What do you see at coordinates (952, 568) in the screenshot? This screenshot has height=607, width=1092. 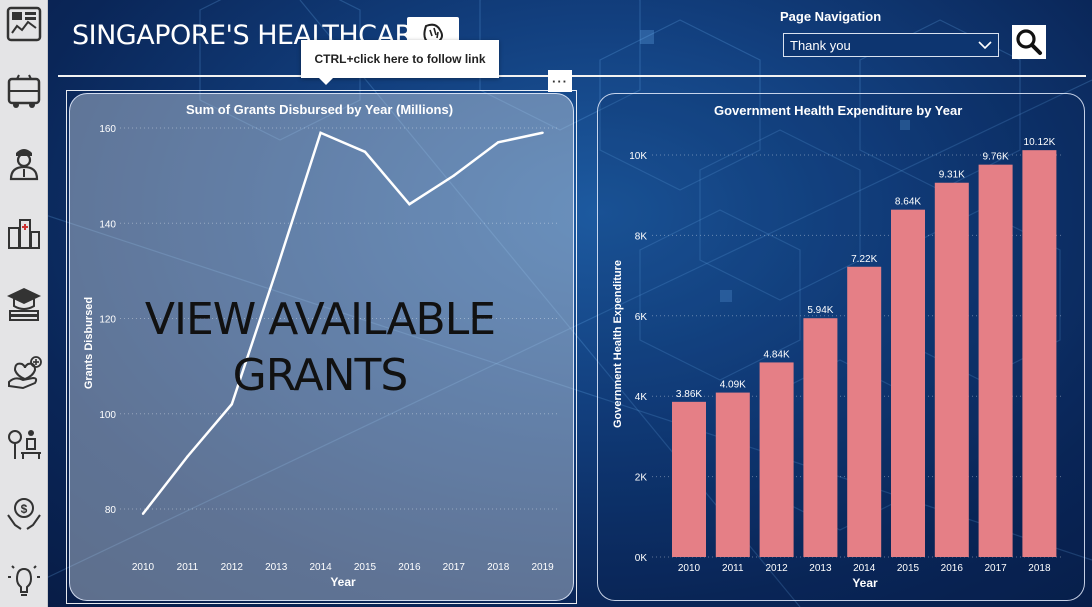 I see `x-tick-label: 2016` at bounding box center [952, 568].